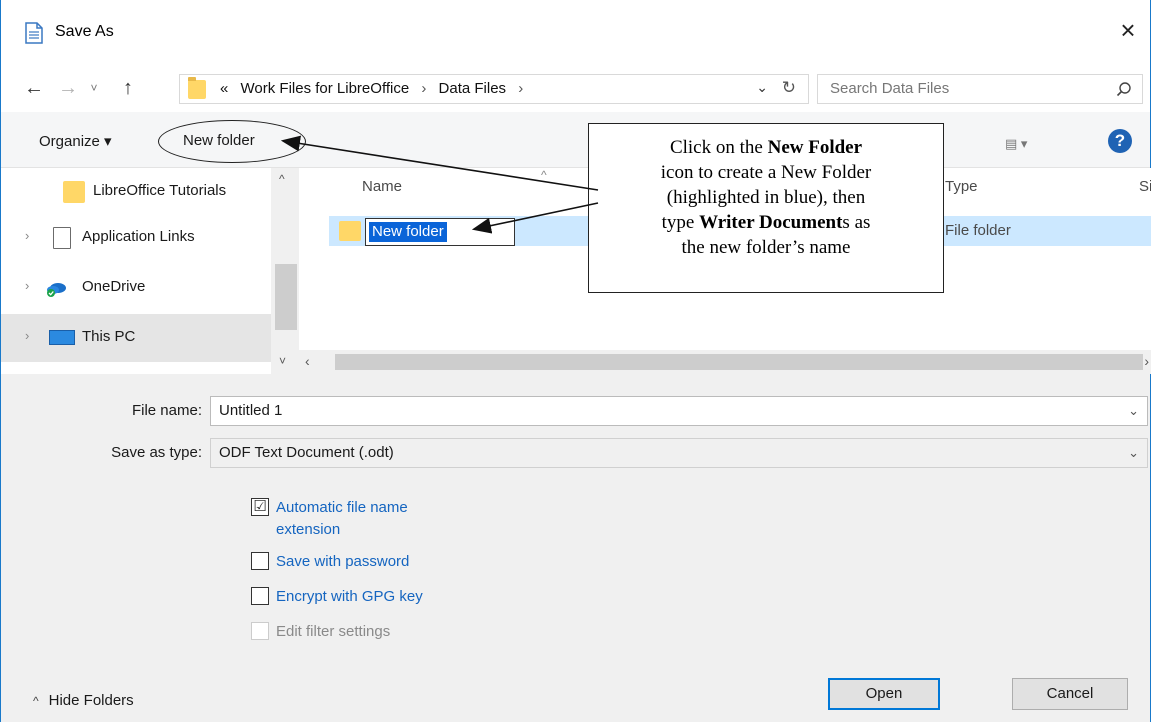  I want to click on computer-icon, so click(62, 337).